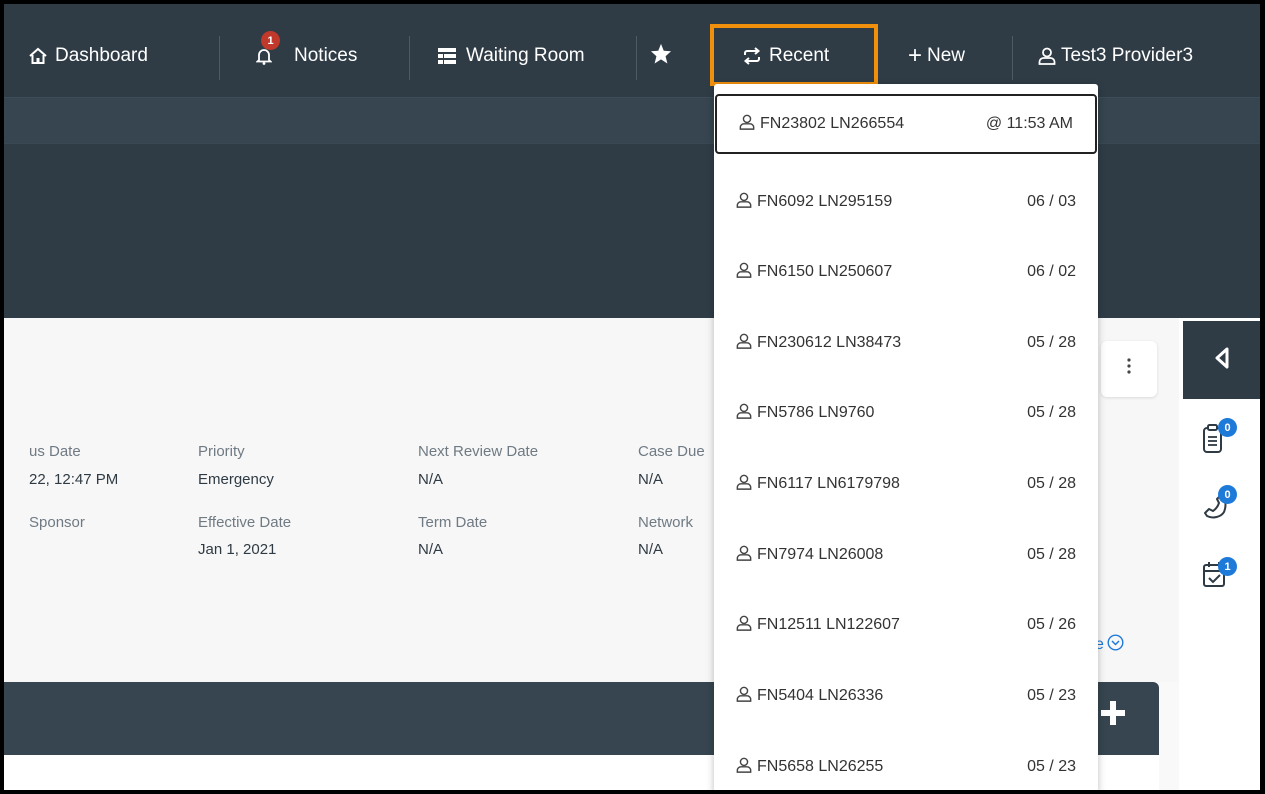 The width and height of the screenshot is (1265, 794). What do you see at coordinates (1029, 123) in the screenshot?
I see `recent-member-time: @ 11:53 AM` at bounding box center [1029, 123].